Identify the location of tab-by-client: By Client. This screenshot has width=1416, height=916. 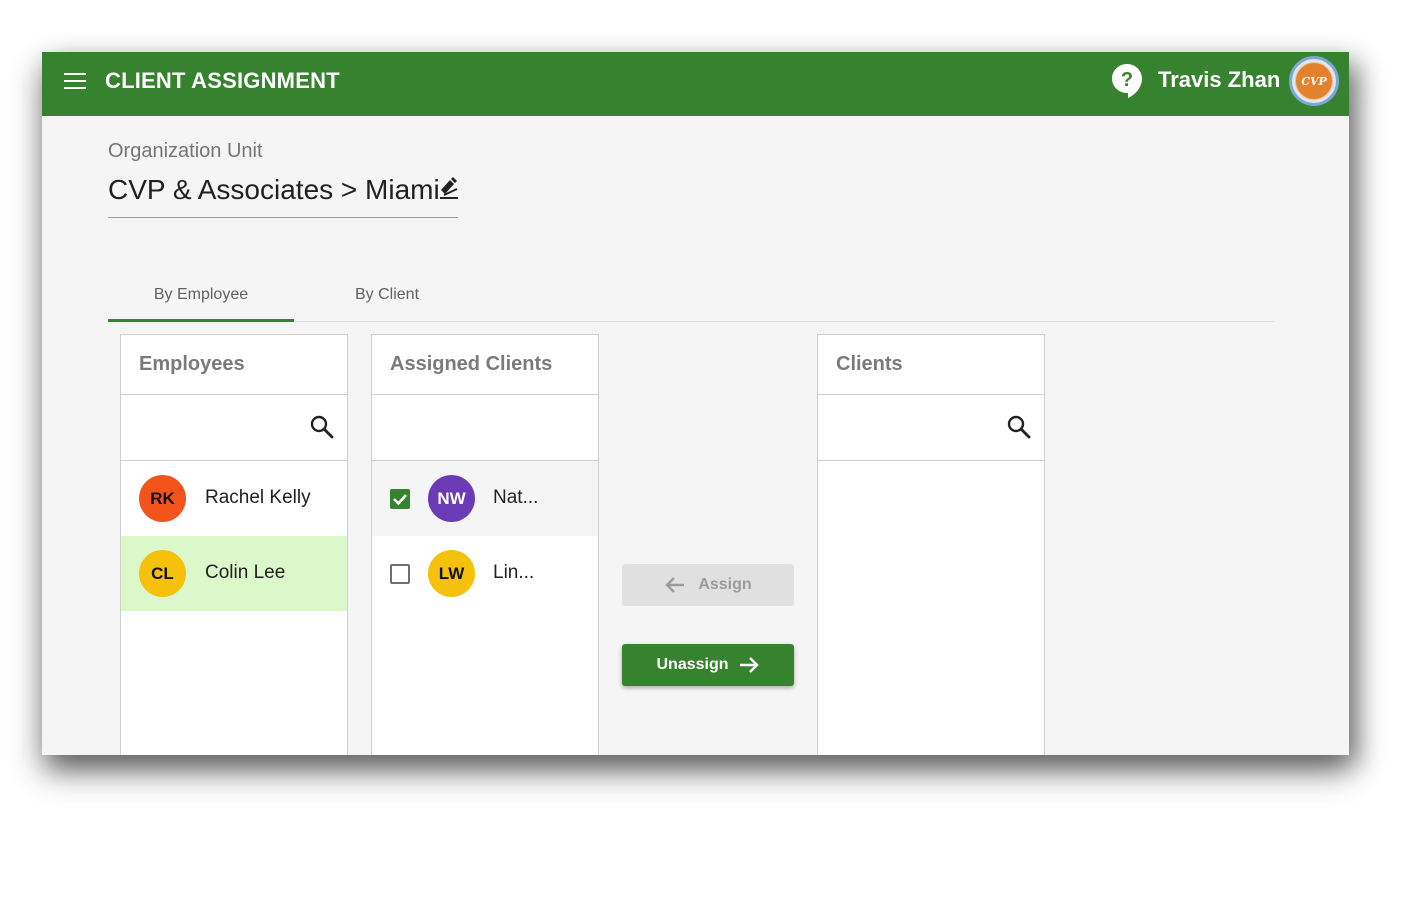
(387, 295).